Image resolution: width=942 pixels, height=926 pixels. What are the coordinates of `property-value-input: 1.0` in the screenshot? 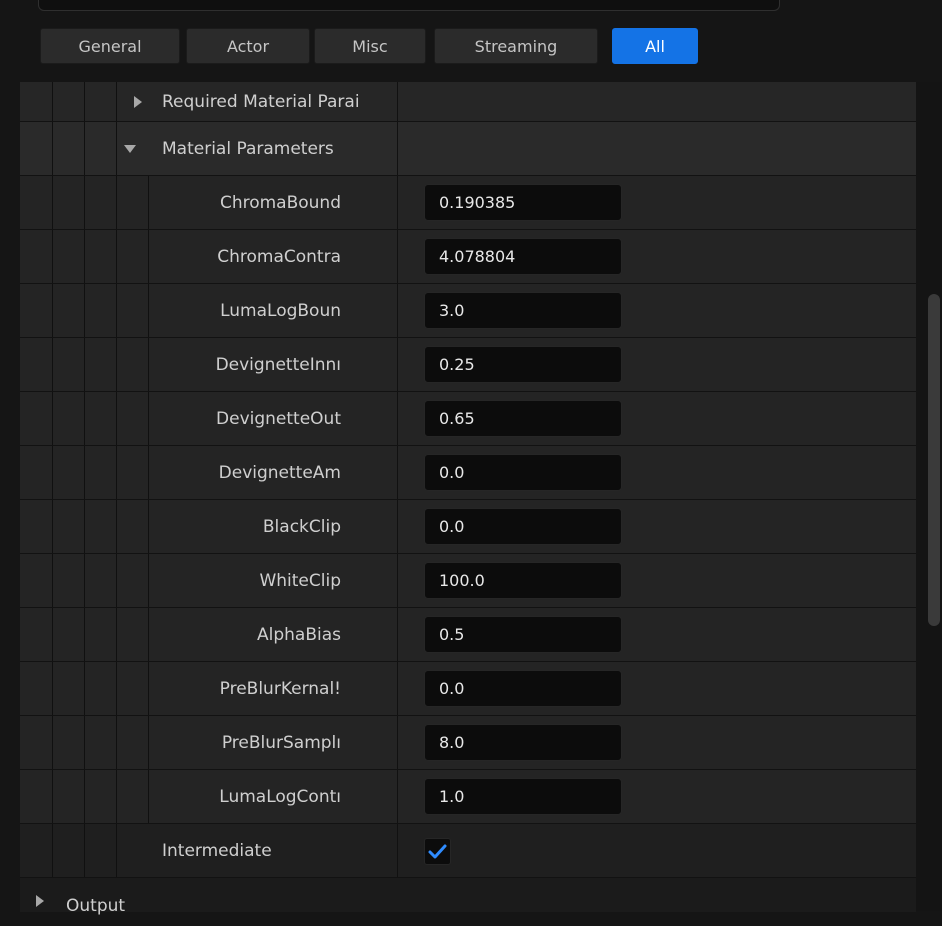 It's located at (523, 796).